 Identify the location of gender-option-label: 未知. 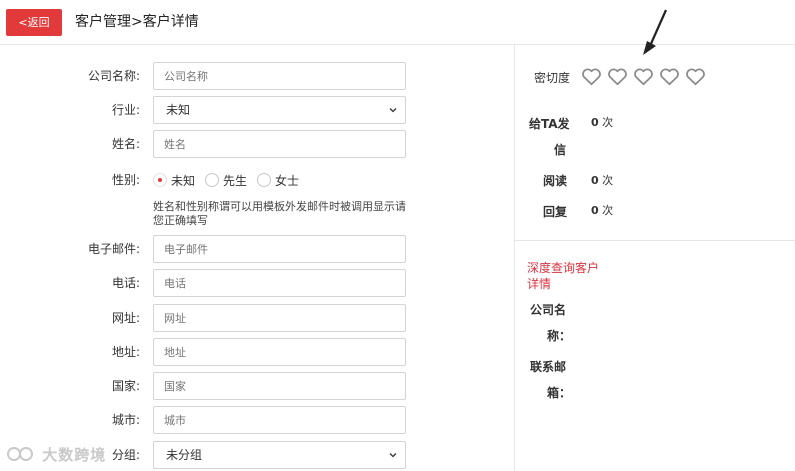
(183, 180).